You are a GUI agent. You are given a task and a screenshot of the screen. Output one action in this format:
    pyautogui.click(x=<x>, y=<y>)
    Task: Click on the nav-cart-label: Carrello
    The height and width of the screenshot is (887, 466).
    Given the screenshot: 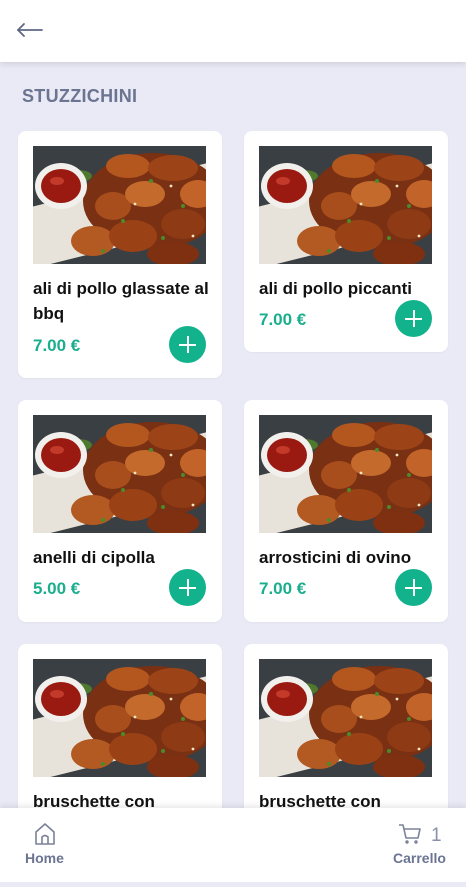 What is the action you would take?
    pyautogui.click(x=419, y=858)
    